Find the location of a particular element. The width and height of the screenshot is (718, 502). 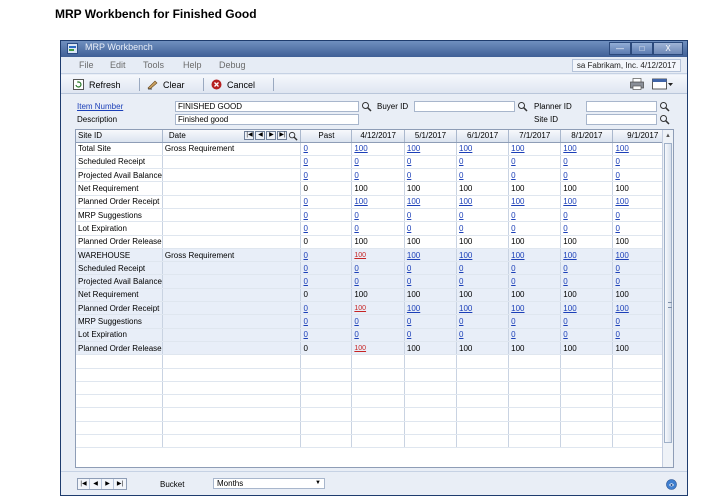

vertical-scrollbar: ▲ is located at coordinates (667, 298).